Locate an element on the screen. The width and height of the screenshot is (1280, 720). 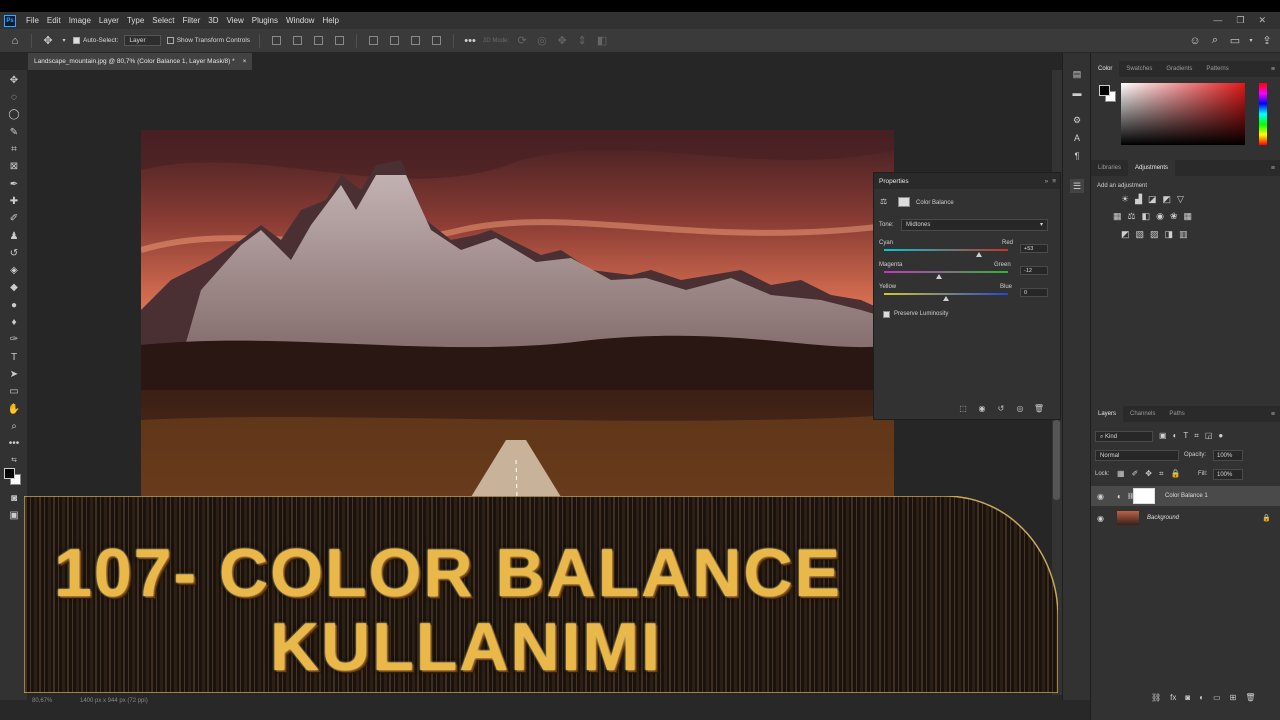
tab-layers: Layers is located at coordinates (1107, 414).